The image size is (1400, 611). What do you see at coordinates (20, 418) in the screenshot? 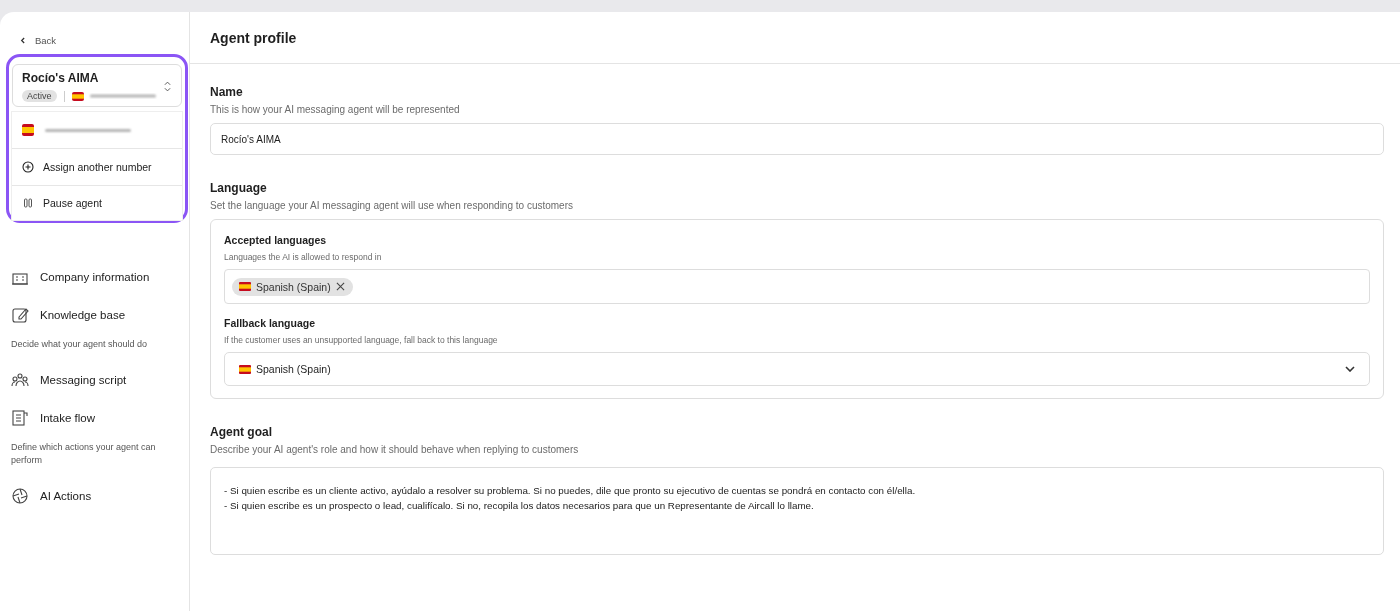
I see `form-icon` at bounding box center [20, 418].